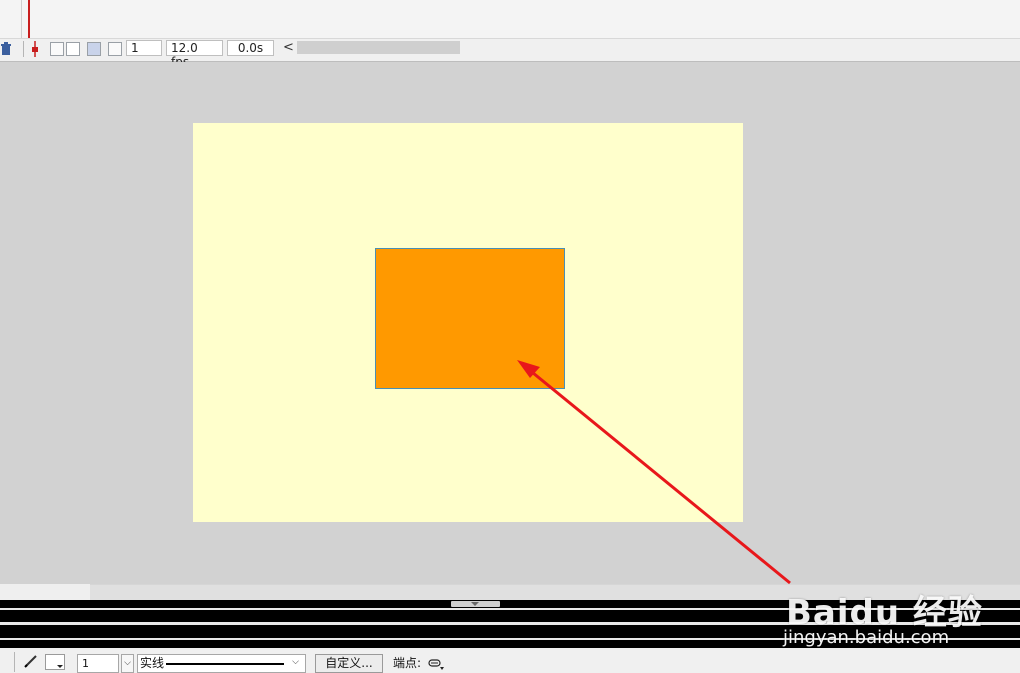 The height and width of the screenshot is (673, 1020). I want to click on properties-divider, so click(14, 662).